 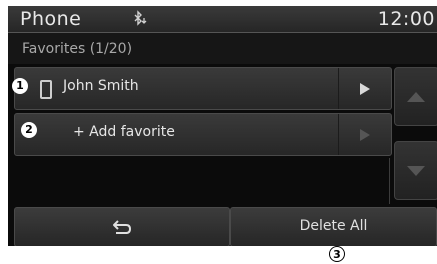 What do you see at coordinates (140, 18) in the screenshot?
I see `bluetooth-download-icon` at bounding box center [140, 18].